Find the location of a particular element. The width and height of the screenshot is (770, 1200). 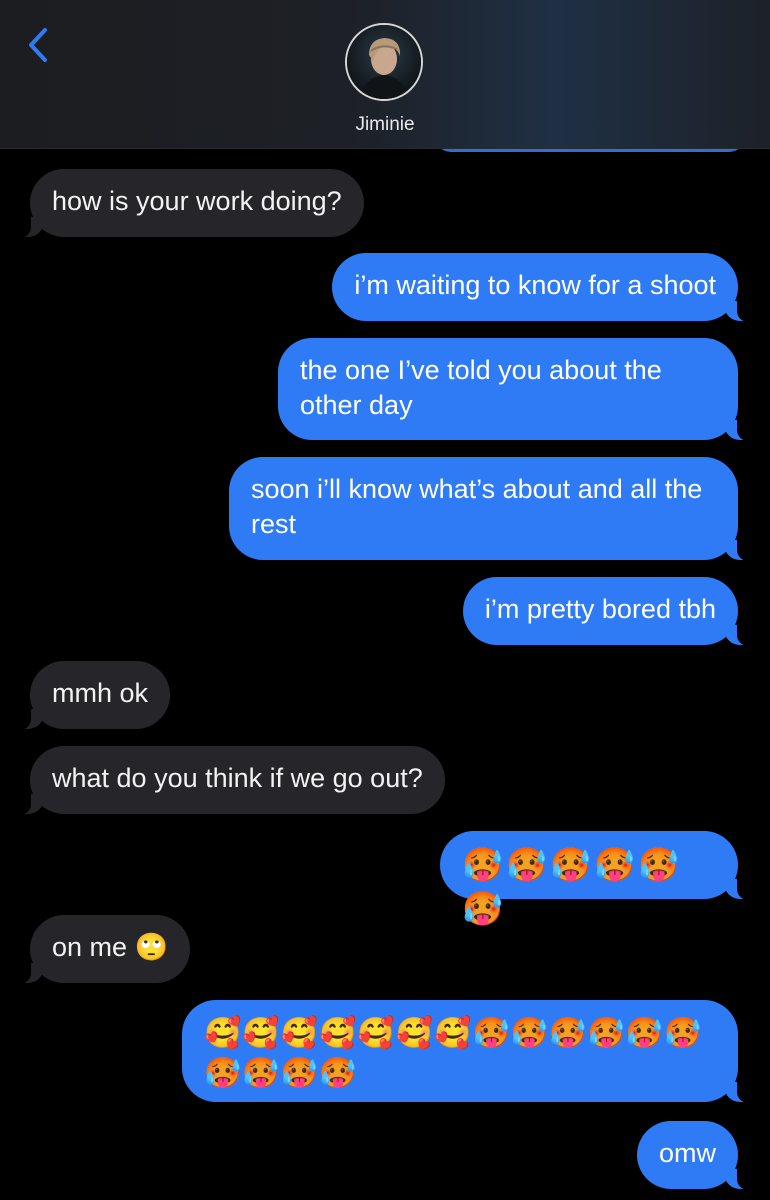

contact-photo is located at coordinates (384, 62).